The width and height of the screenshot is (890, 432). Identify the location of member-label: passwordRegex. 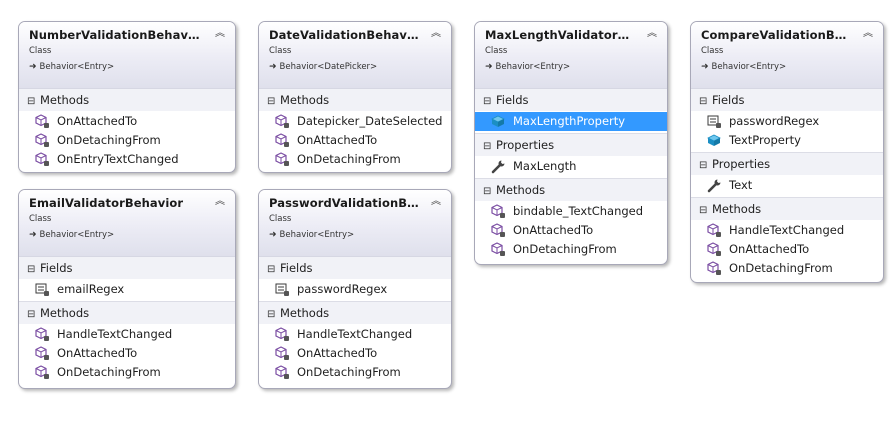
(342, 289).